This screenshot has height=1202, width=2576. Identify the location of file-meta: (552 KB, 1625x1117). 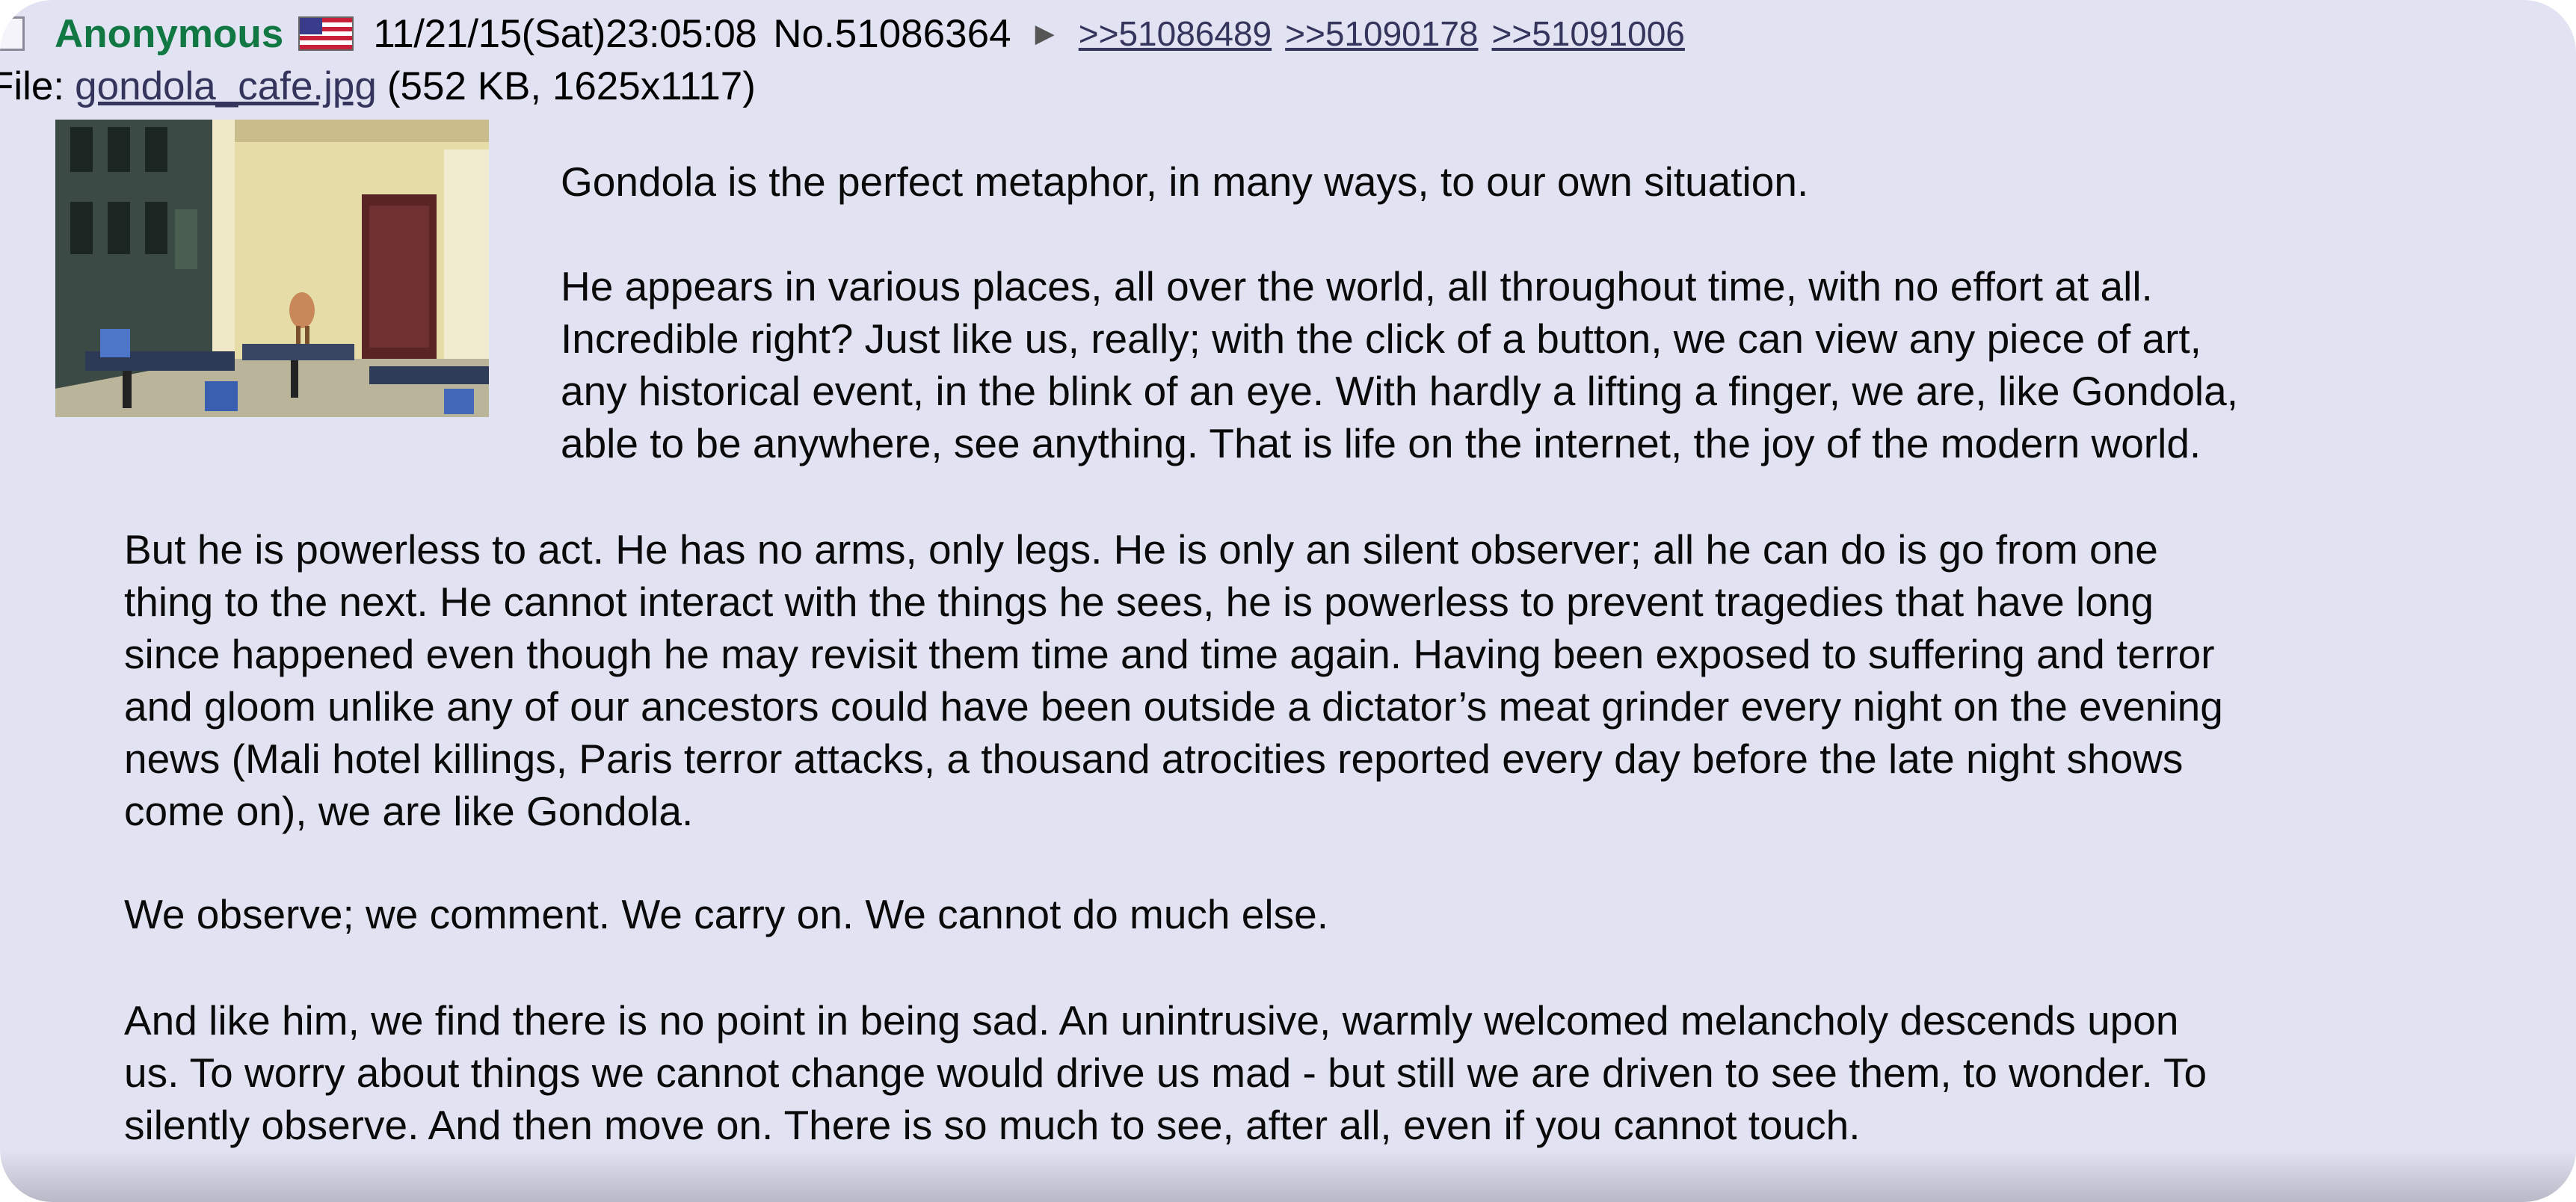
(571, 86).